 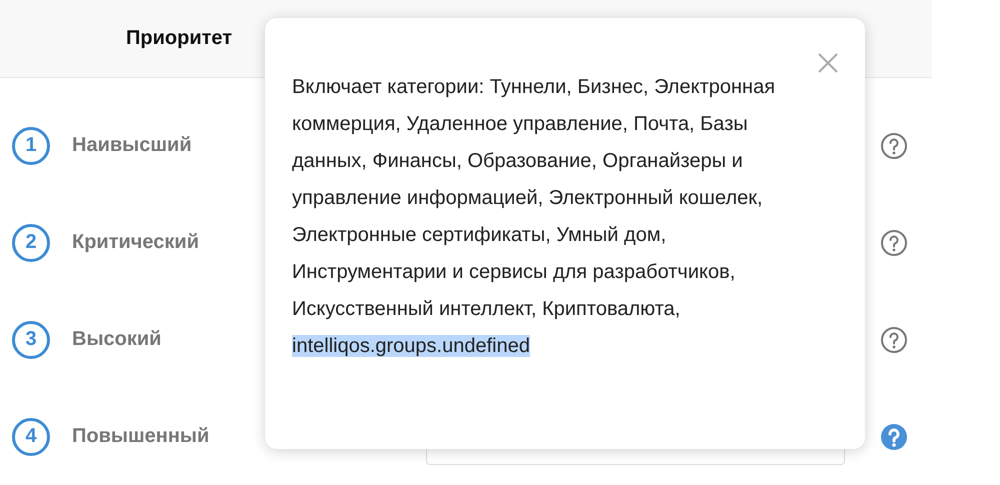 What do you see at coordinates (31, 145) in the screenshot?
I see `number-badge: 1` at bounding box center [31, 145].